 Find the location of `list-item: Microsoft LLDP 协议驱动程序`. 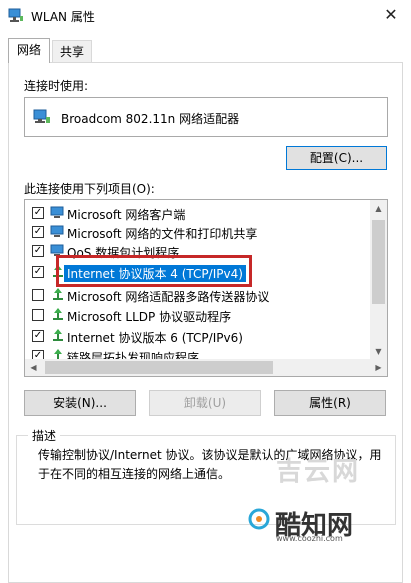

list-item: Microsoft LLDP 协议驱动程序 is located at coordinates (198, 315).